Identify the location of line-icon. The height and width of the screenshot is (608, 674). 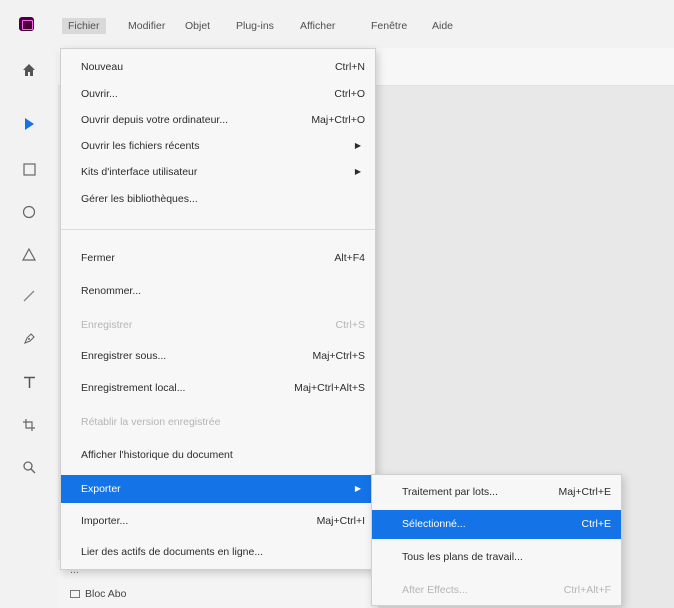
(29, 296).